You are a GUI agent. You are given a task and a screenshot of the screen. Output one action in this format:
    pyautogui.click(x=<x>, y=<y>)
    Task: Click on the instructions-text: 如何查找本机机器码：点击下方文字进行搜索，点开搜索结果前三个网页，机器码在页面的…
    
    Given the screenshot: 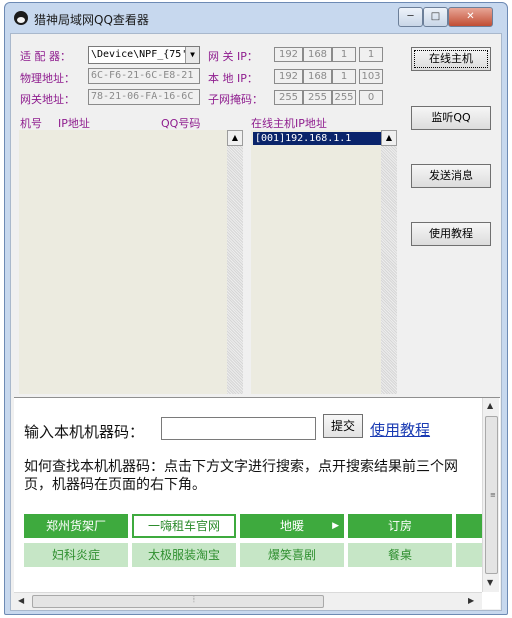 What is the action you would take?
    pyautogui.click(x=241, y=476)
    